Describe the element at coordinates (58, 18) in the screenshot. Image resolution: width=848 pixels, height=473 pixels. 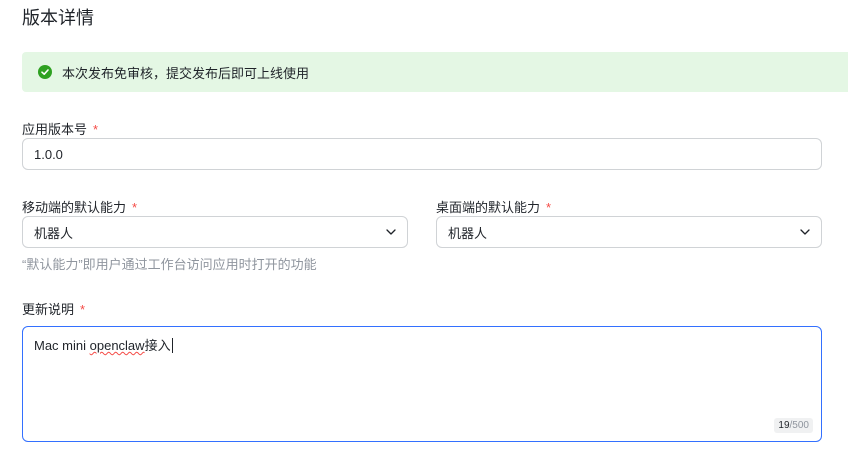
I see `page-title: 版本详情` at that location.